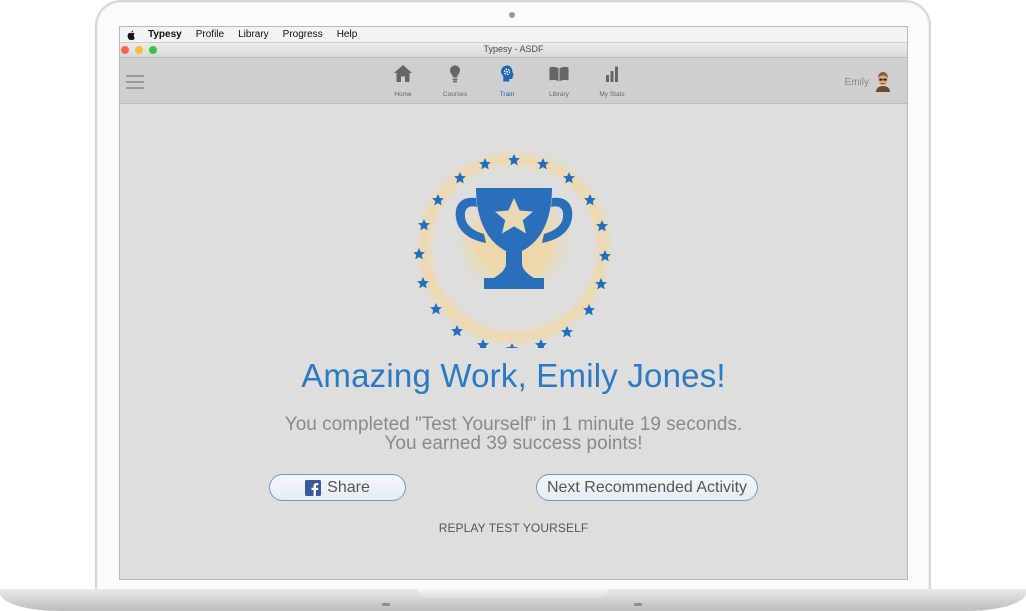  I want to click on user-avatar, so click(883, 81).